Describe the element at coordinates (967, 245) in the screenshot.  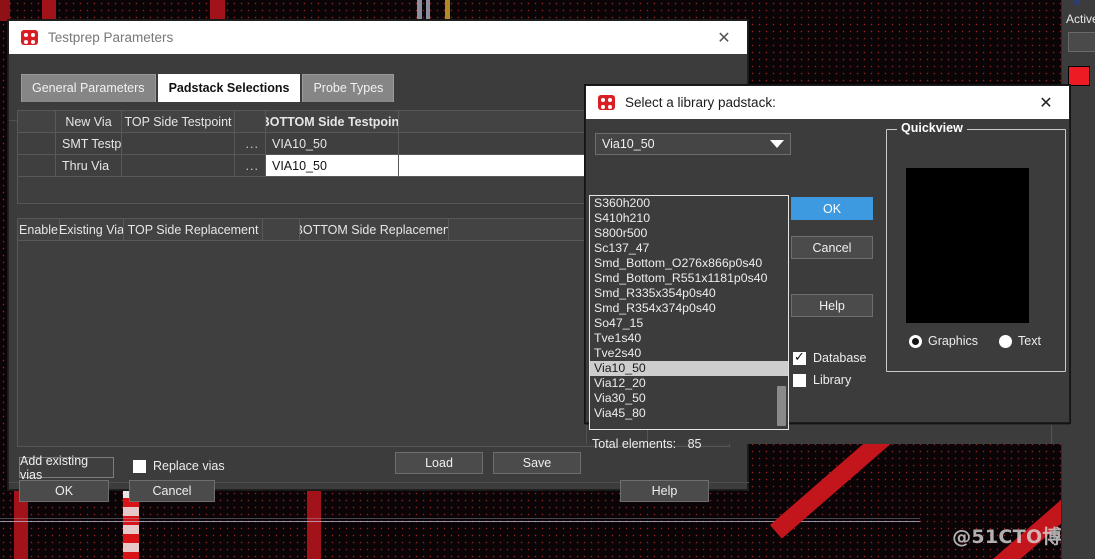
I see `quickview-preview` at that location.